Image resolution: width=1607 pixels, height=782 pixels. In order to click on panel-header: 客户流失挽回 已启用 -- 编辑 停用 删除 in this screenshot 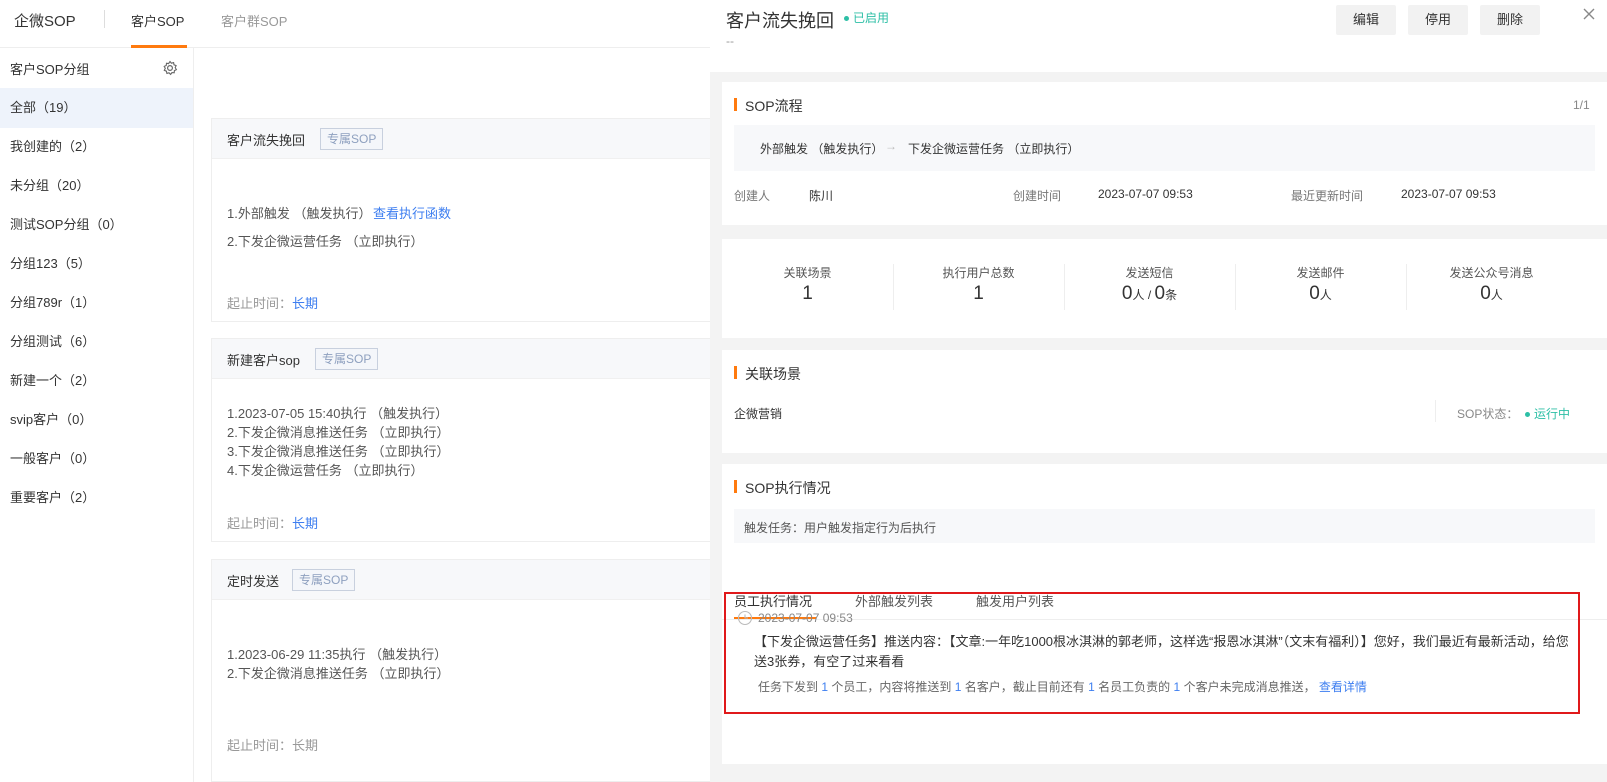, I will do `click(1158, 36)`.